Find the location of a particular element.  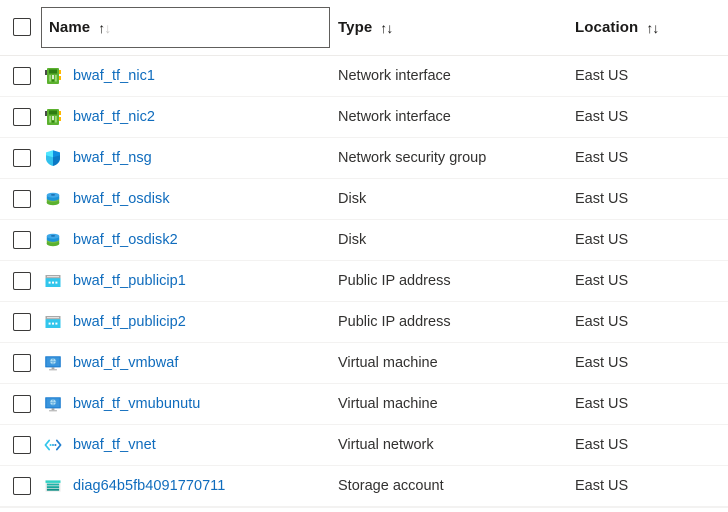

cell-name: bwaf_tf_vmubunutu is located at coordinates (122, 404).